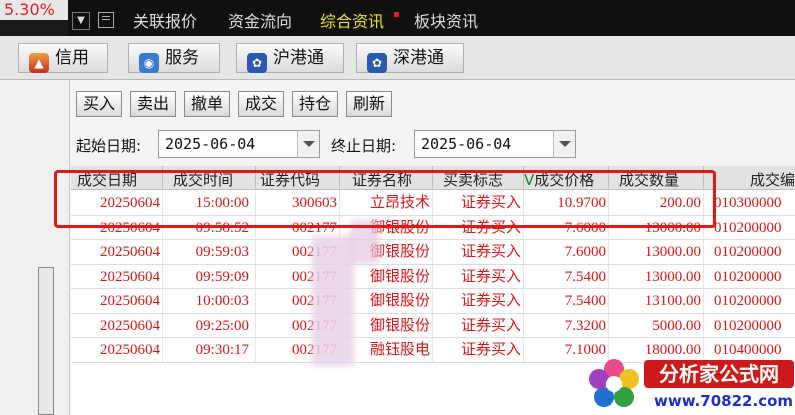 This screenshot has width=795, height=415. Describe the element at coordinates (149, 63) in the screenshot. I see `service-icon: ◉` at that location.